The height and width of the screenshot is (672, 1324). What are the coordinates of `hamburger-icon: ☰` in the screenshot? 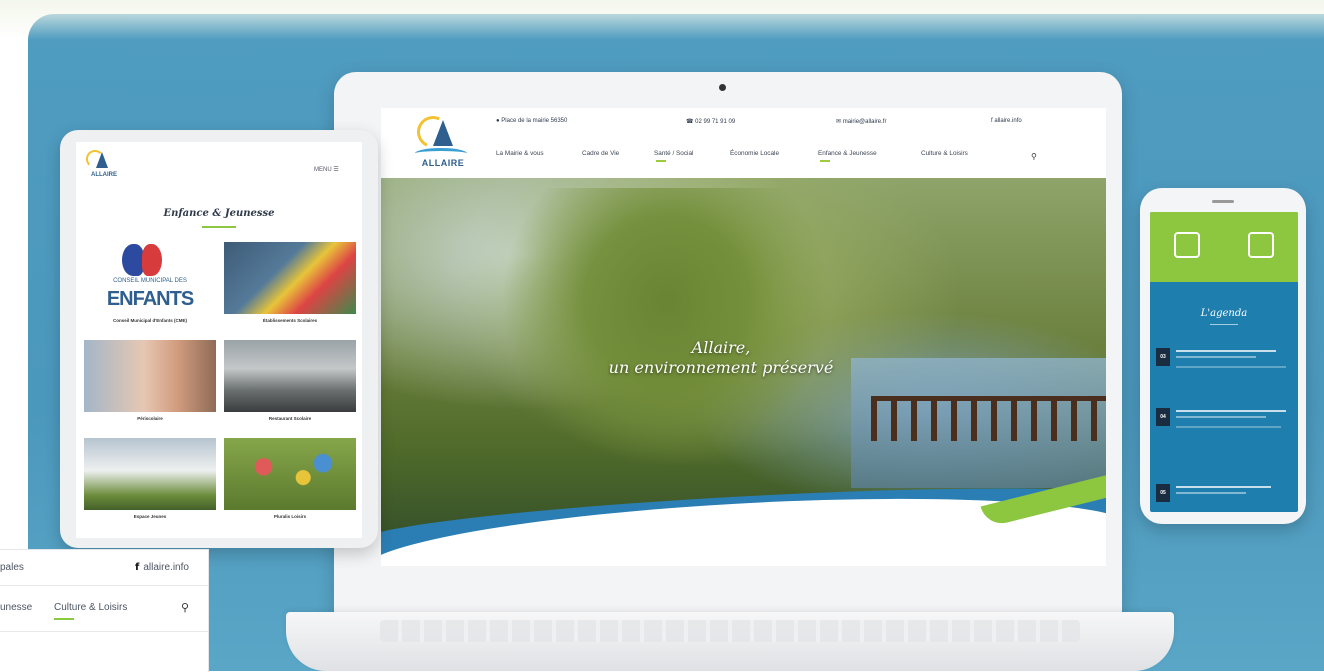 It's located at (336, 170).